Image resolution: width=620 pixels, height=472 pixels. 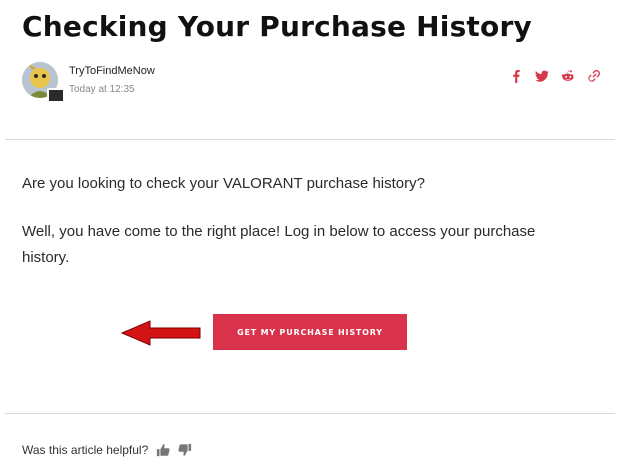 I want to click on get-purchase-history-button: GET MY PURCHASE HISTORY, so click(x=310, y=332).